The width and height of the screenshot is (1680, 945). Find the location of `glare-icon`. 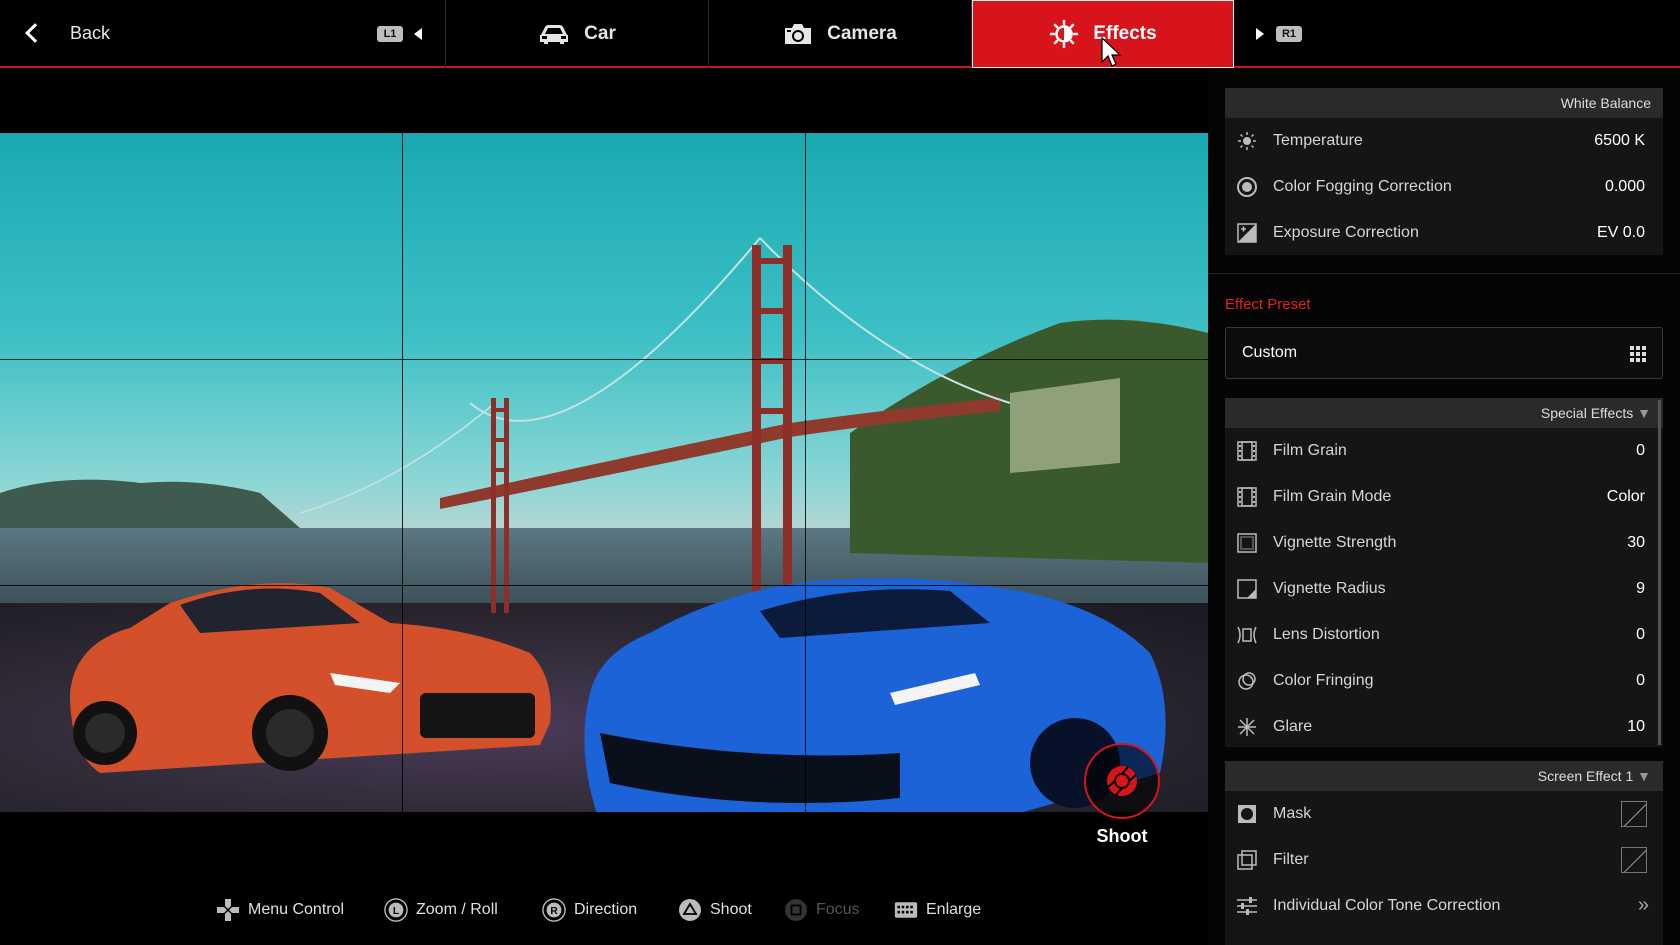

glare-icon is located at coordinates (1247, 727).